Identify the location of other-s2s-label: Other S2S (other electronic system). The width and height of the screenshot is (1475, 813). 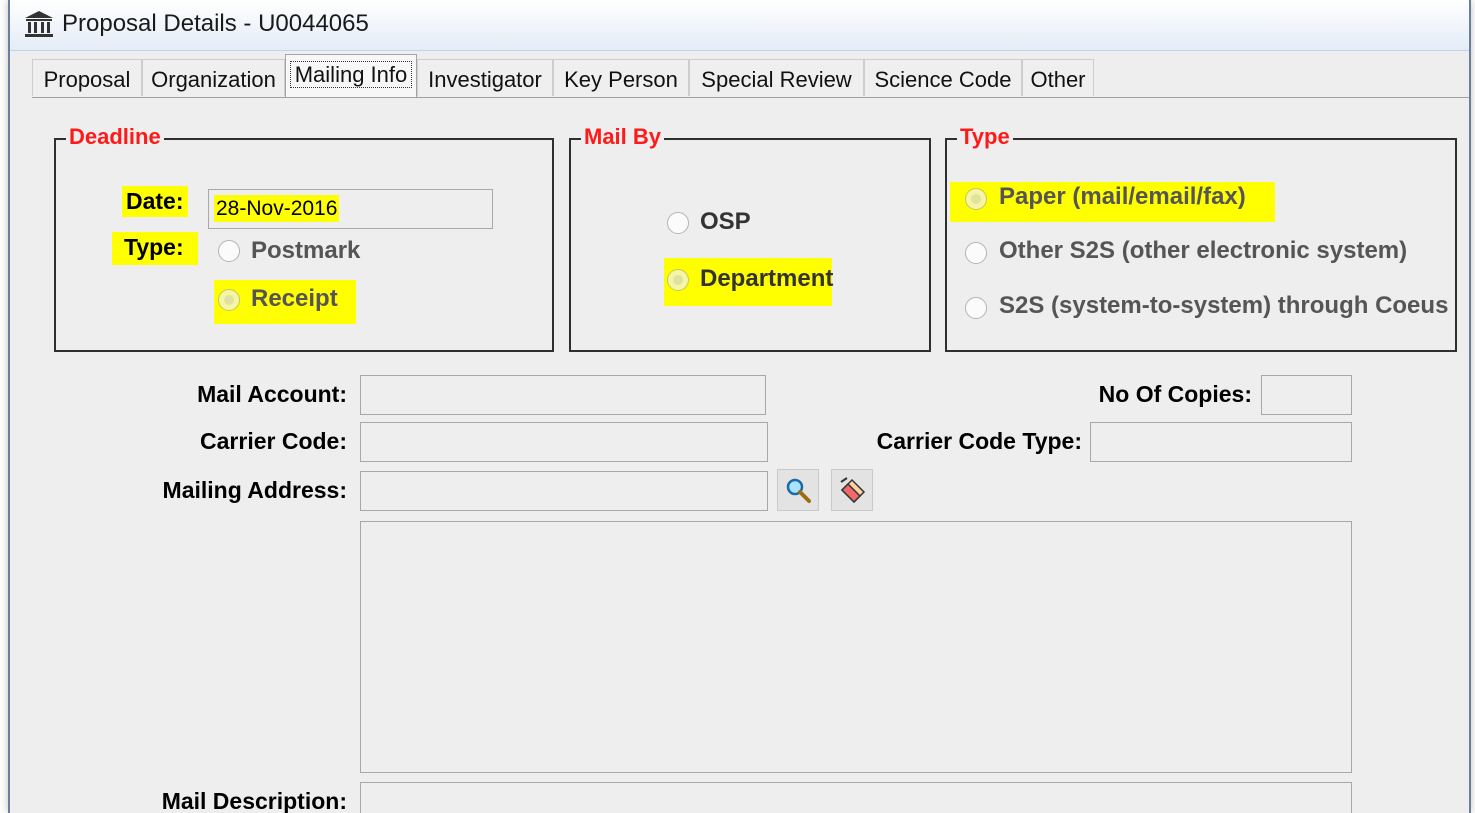
(1203, 250).